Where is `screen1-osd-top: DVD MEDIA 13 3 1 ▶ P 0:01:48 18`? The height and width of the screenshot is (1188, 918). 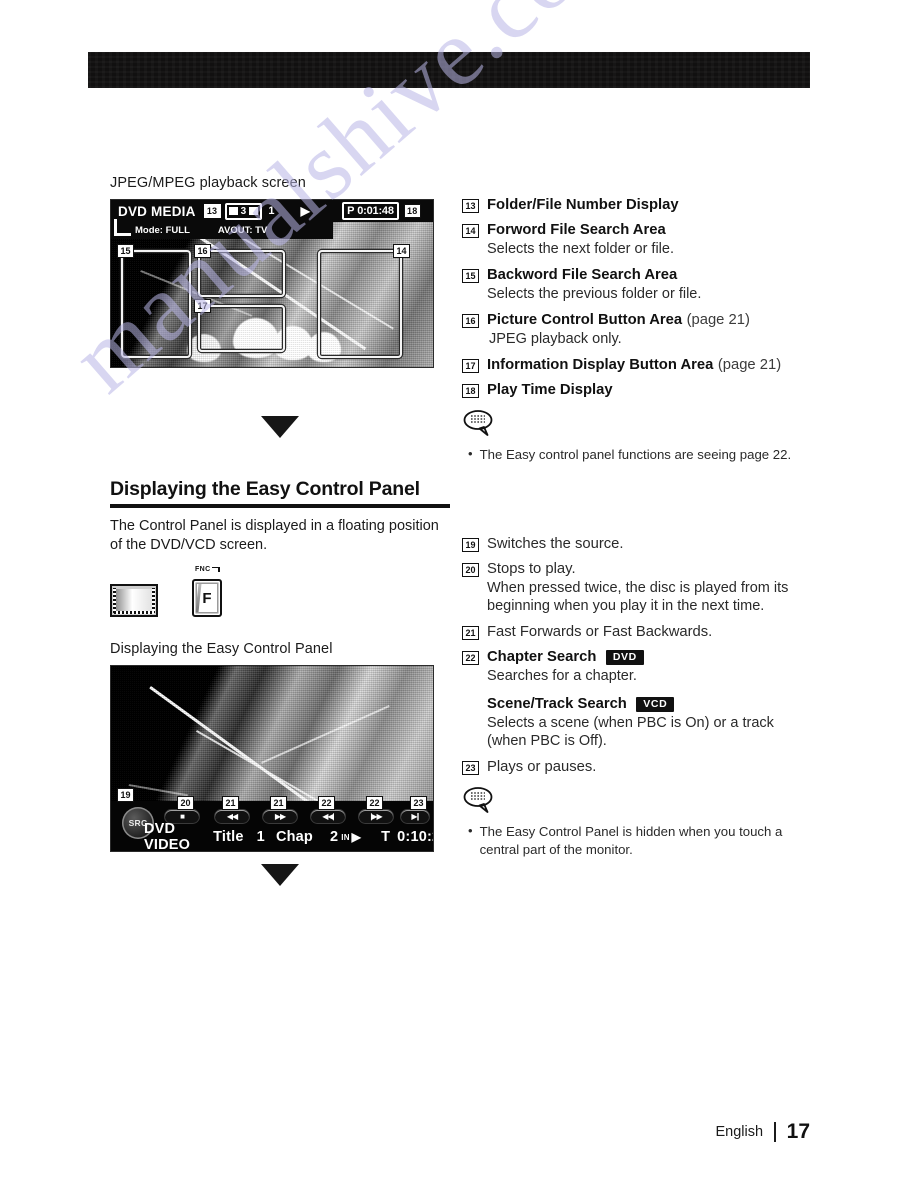
screen1-osd-top: DVD MEDIA 13 3 1 ▶ P 0:01:48 18 is located at coordinates (272, 211).